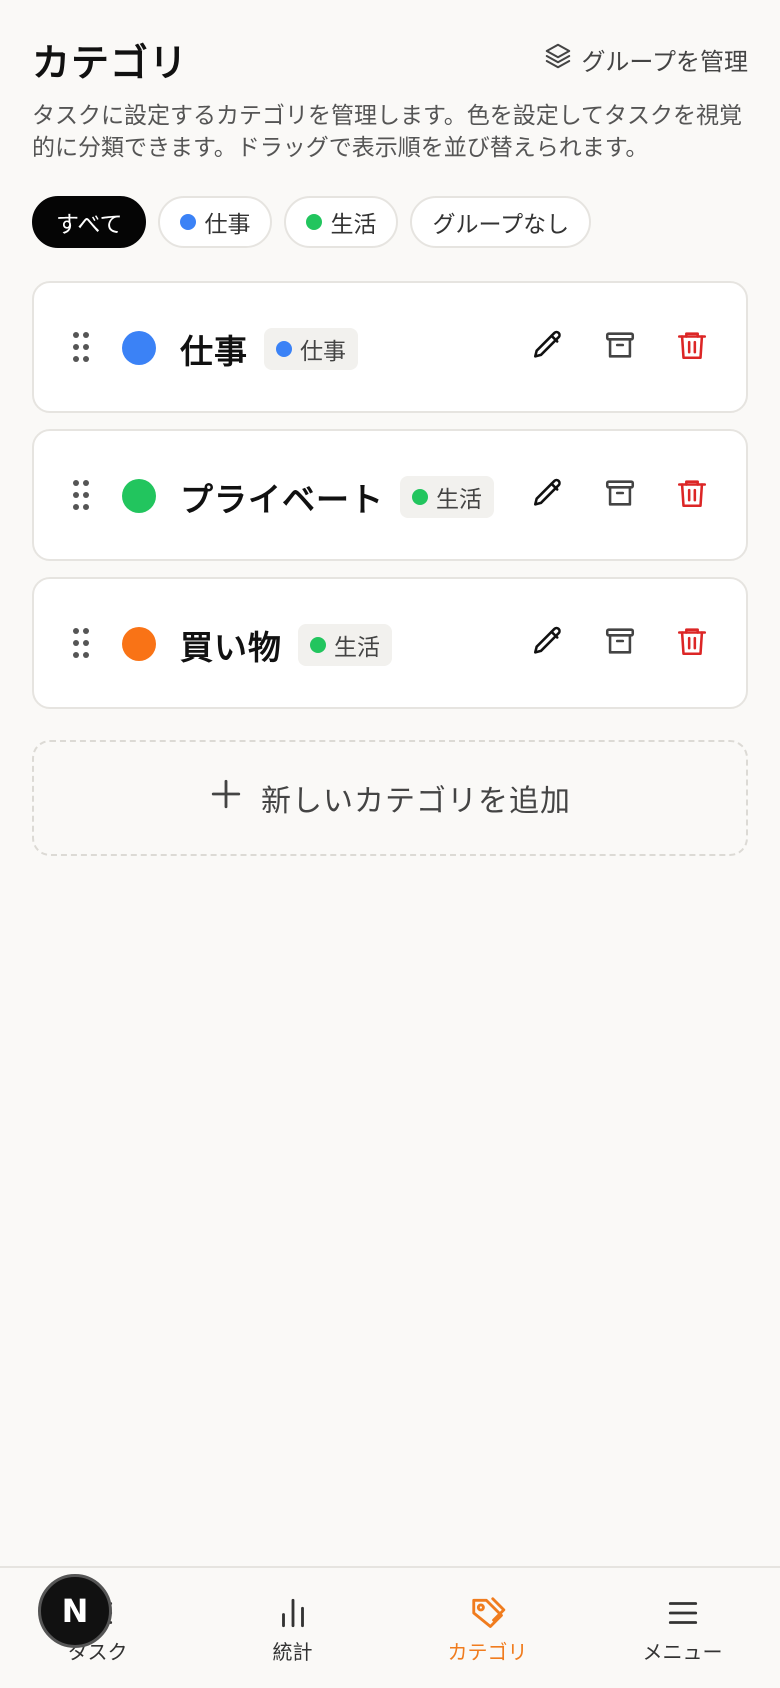 Image resolution: width=780 pixels, height=1688 pixels. What do you see at coordinates (664, 61) in the screenshot?
I see `manage-groups-label: グループを管理` at bounding box center [664, 61].